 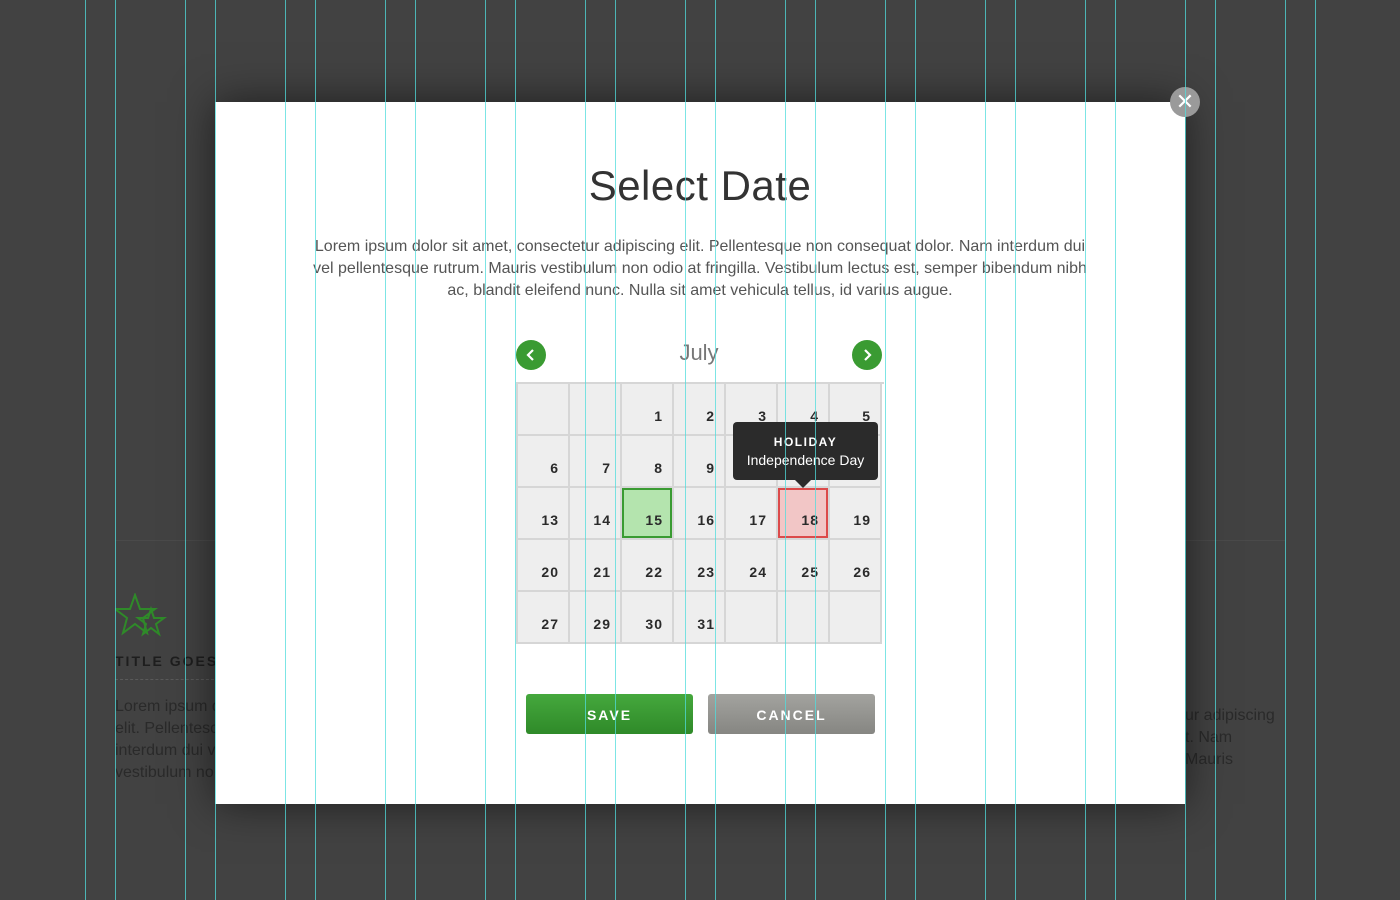 I want to click on day-cell-holiday: 18, so click(x=804, y=514).